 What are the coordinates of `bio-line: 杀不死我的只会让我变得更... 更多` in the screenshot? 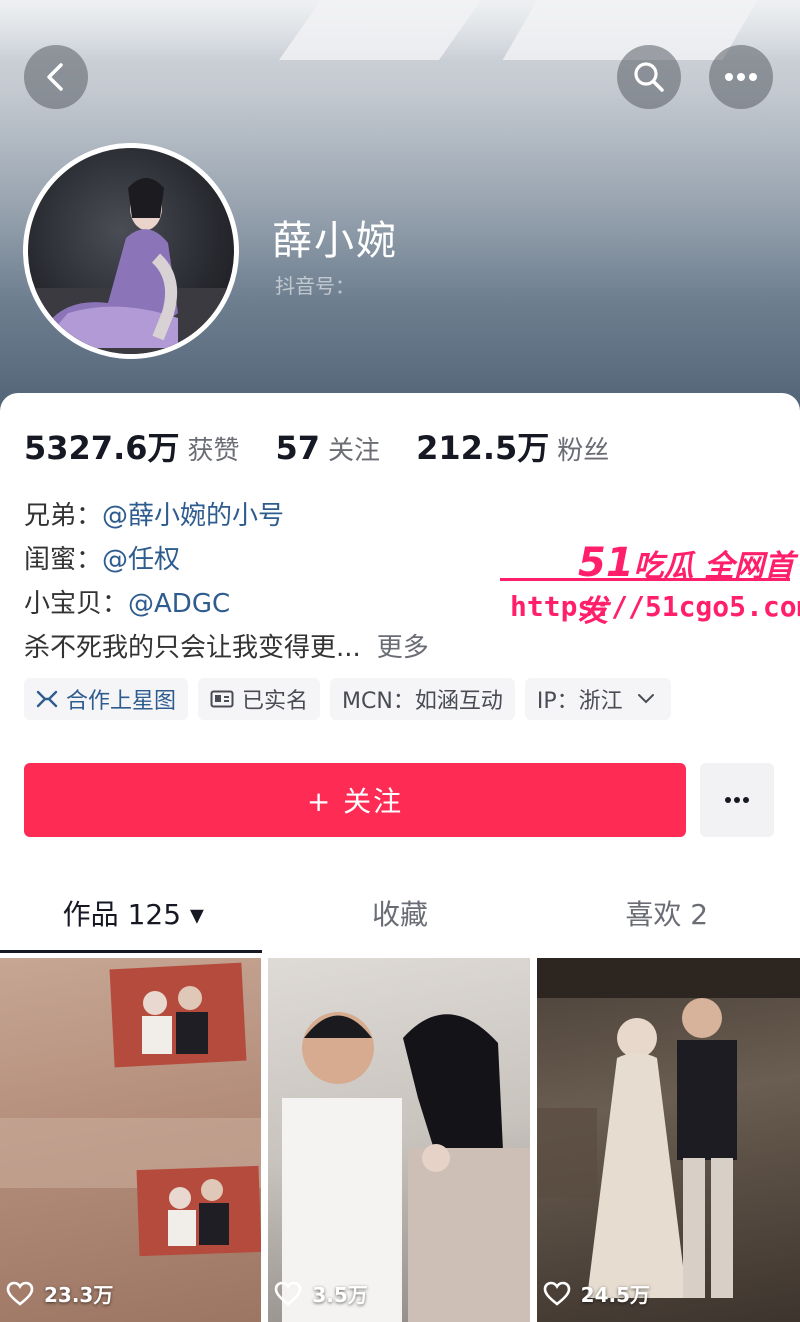 It's located at (226, 648).